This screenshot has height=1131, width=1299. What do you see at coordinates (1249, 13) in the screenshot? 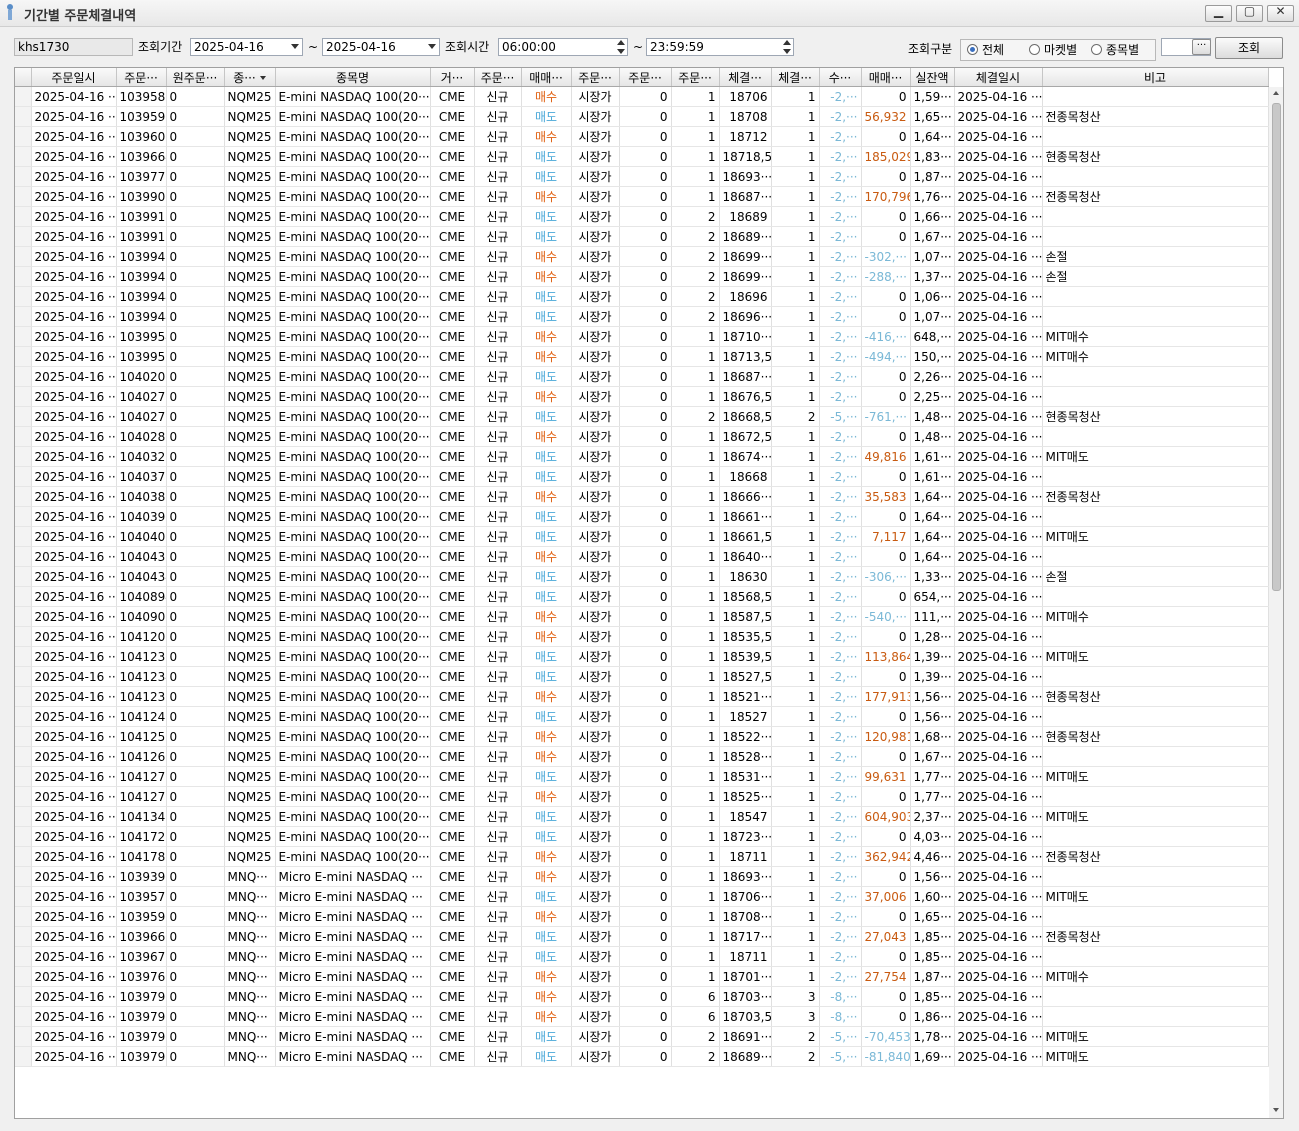
I see `maximize-button: ▢` at bounding box center [1249, 13].